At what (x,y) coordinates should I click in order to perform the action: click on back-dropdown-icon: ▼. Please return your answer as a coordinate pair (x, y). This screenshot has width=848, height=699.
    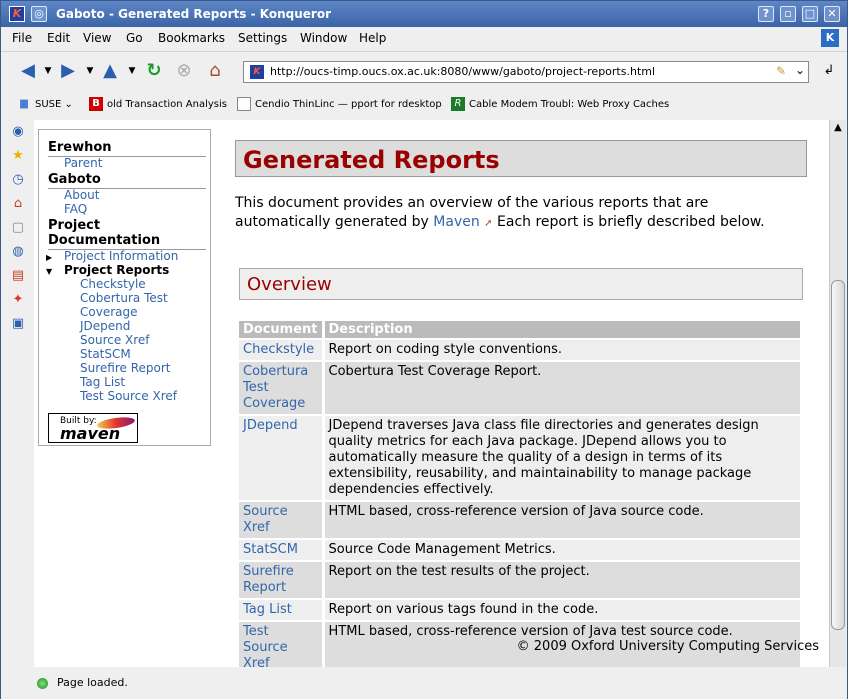
    Looking at the image, I should click on (48, 71).